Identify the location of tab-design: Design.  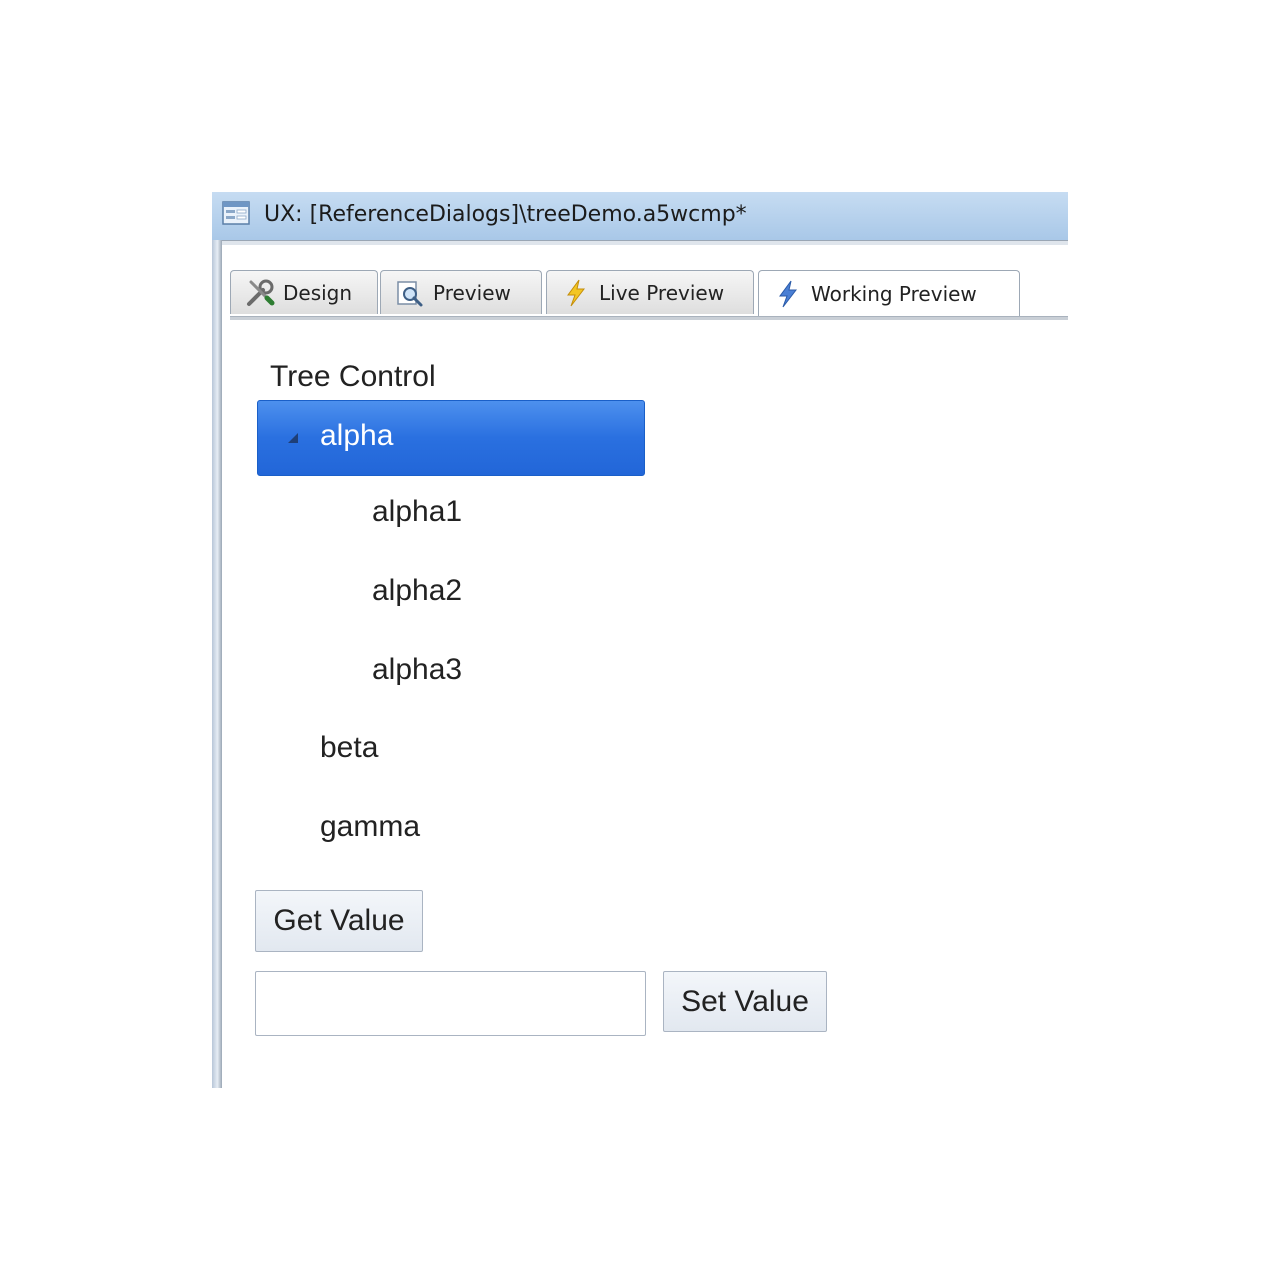
(304, 292).